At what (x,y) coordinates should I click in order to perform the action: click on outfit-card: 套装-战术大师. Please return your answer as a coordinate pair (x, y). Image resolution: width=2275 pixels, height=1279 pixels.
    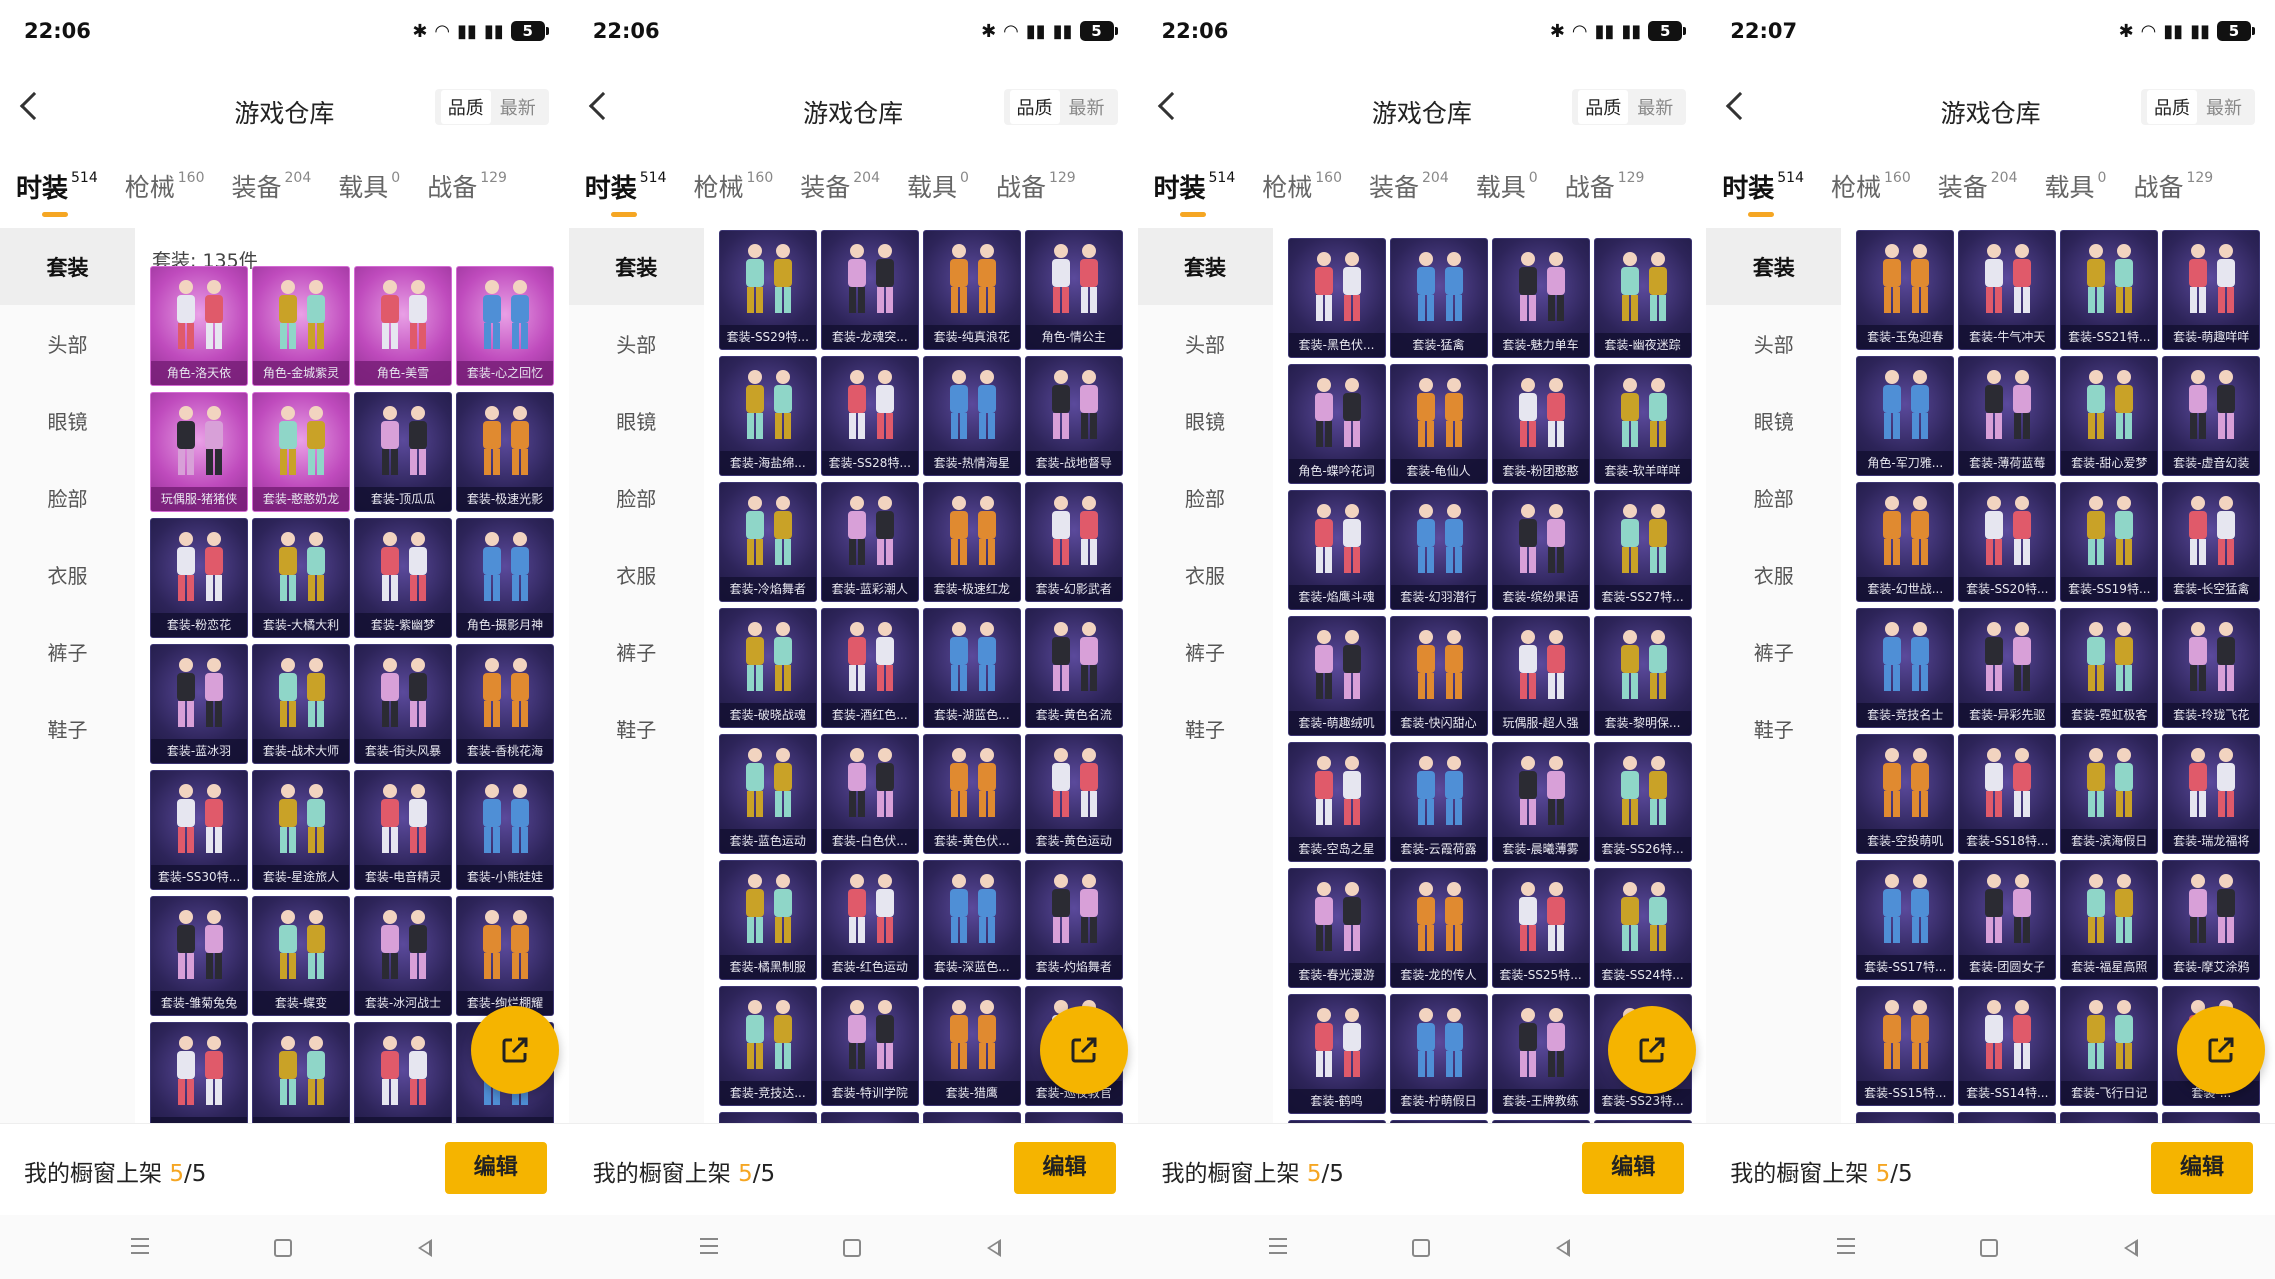
    Looking at the image, I should click on (301, 704).